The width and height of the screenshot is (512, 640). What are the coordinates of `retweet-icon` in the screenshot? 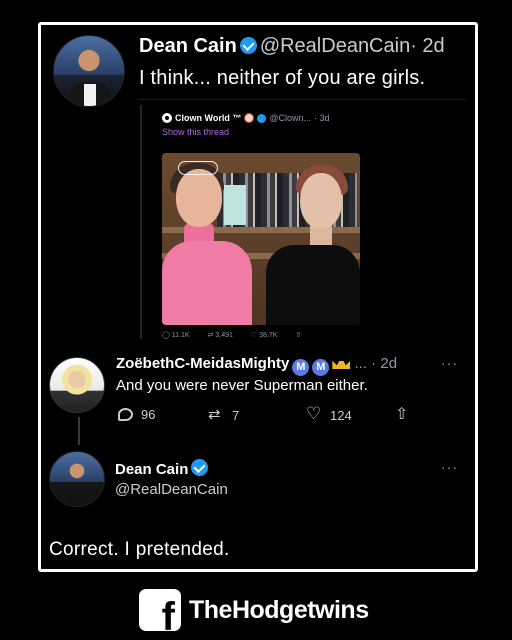 It's located at (216, 414).